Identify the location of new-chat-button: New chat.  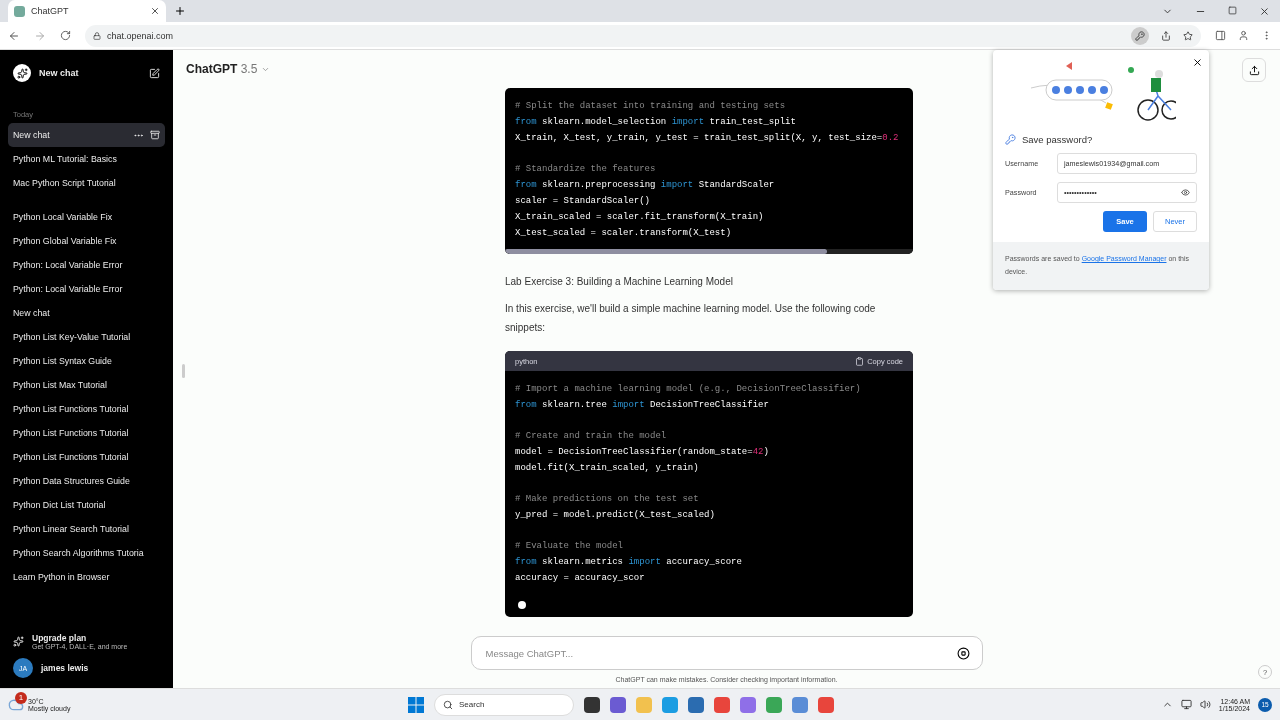
(86, 73).